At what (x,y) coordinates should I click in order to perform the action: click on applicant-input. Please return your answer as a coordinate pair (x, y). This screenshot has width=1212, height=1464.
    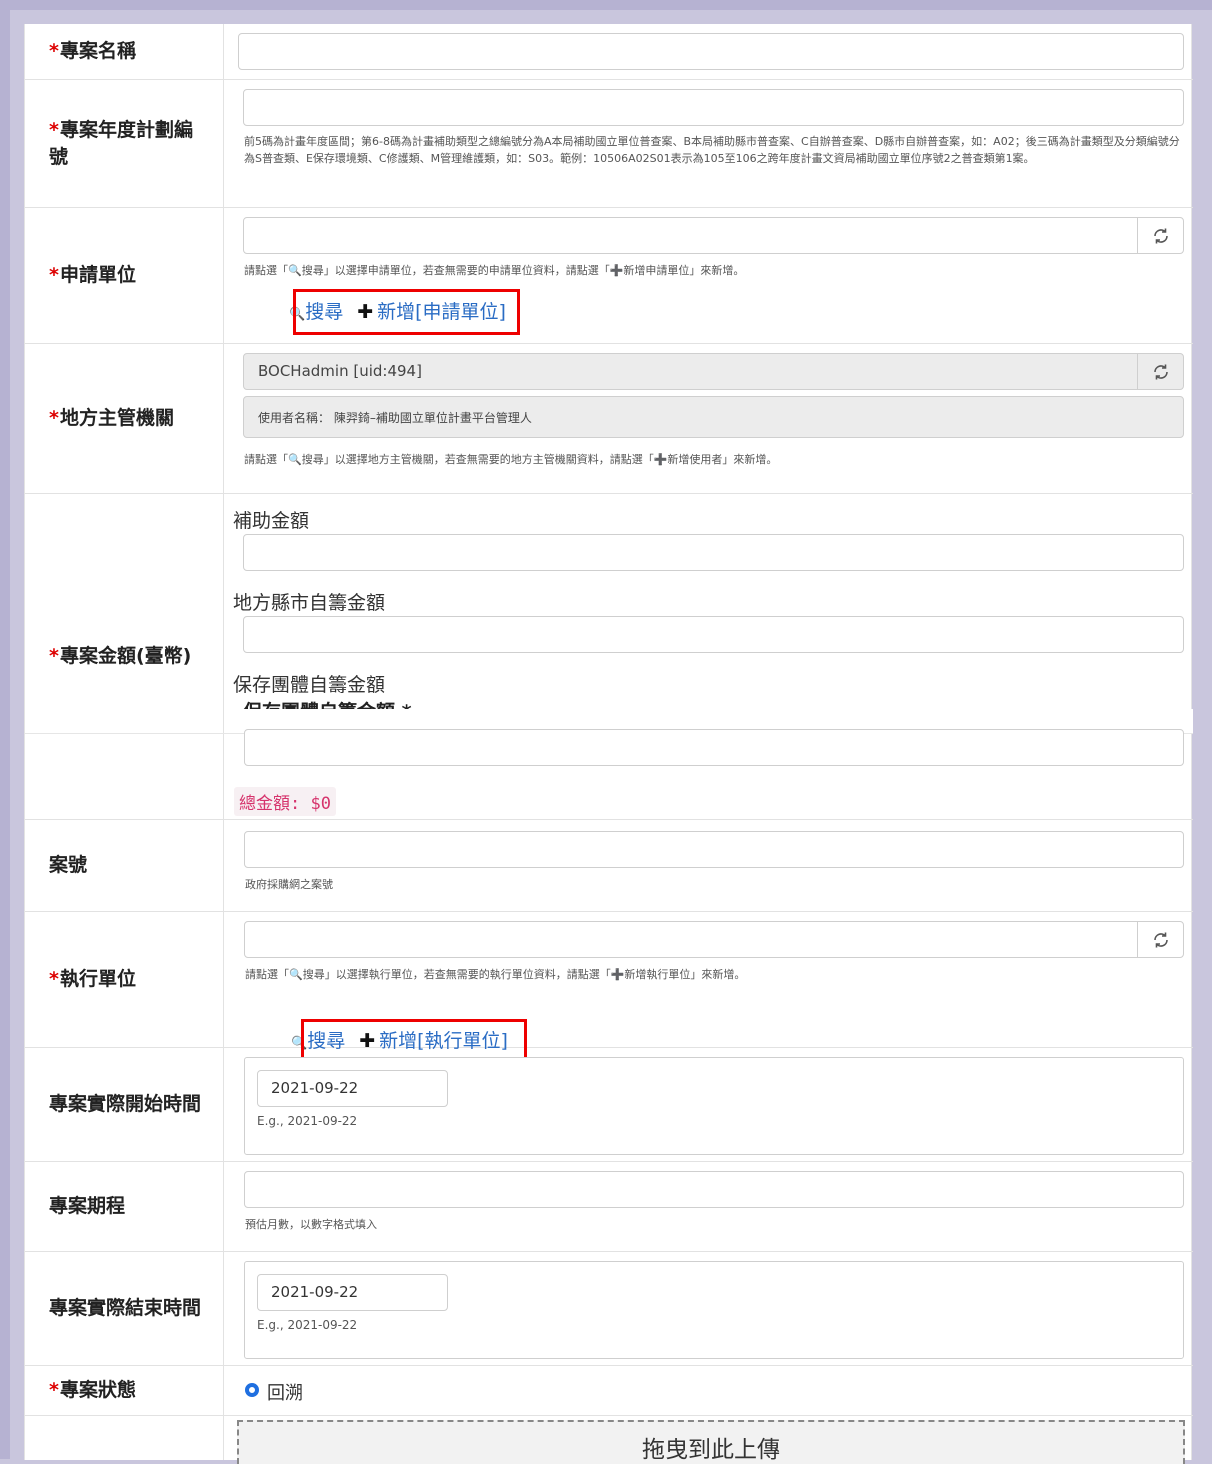
    Looking at the image, I should click on (713, 235).